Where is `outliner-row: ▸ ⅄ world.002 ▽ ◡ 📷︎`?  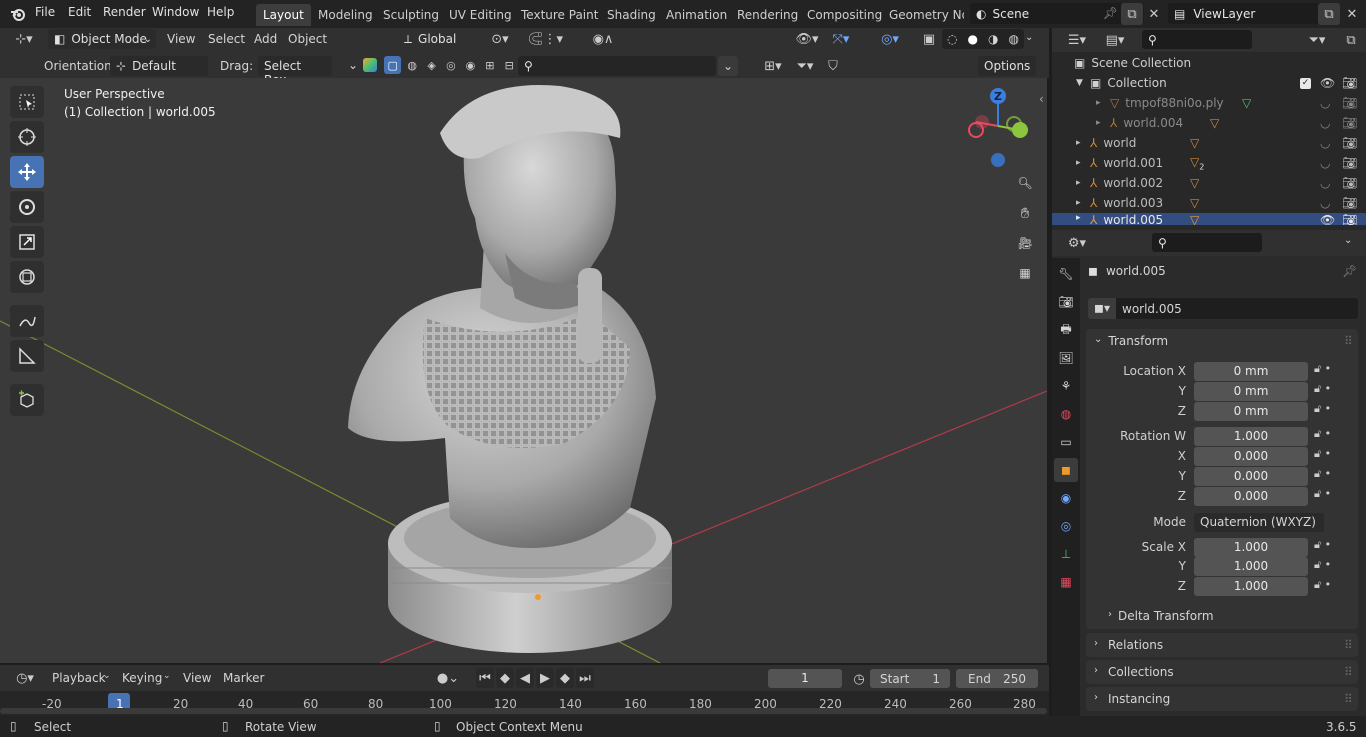
outliner-row: ▸ ⅄ world.002 ▽ ◡ 📷︎ is located at coordinates (1209, 183).